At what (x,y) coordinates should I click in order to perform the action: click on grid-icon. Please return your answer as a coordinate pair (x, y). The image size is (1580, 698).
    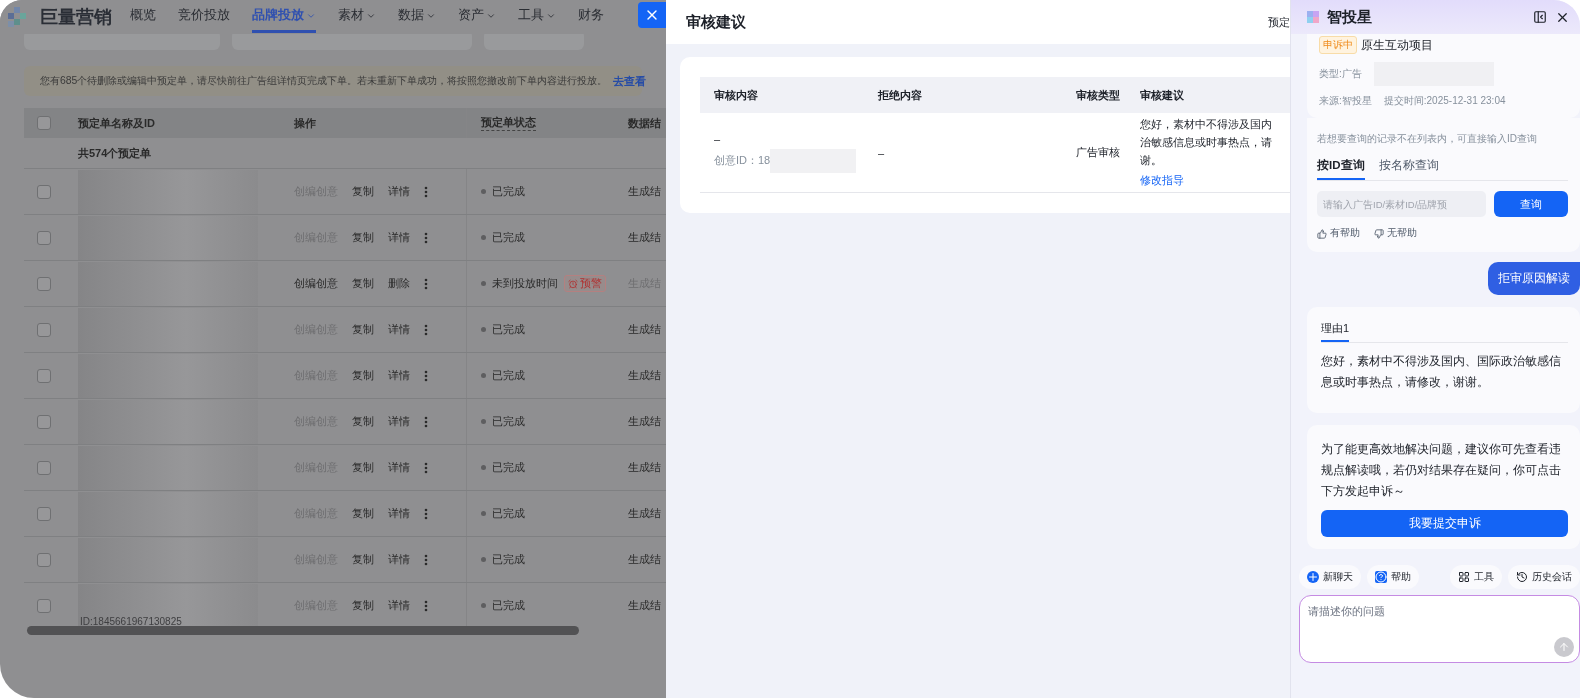
    Looking at the image, I should click on (1464, 577).